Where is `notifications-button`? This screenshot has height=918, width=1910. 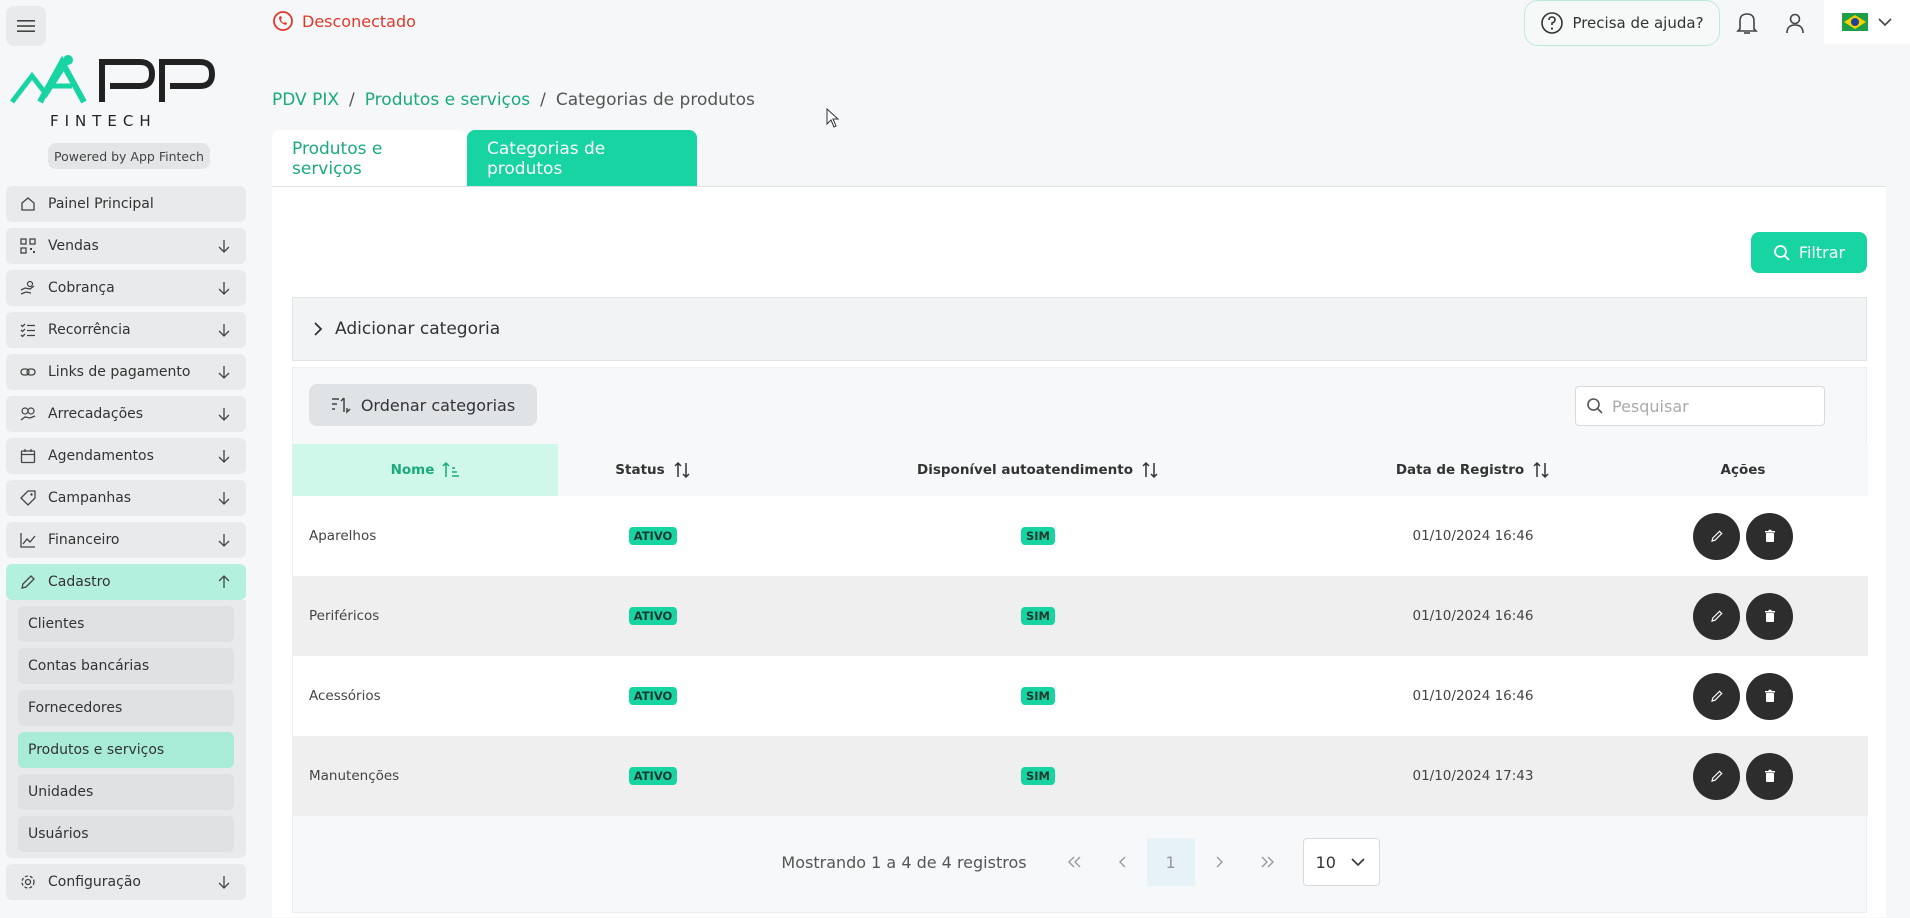 notifications-button is located at coordinates (1747, 23).